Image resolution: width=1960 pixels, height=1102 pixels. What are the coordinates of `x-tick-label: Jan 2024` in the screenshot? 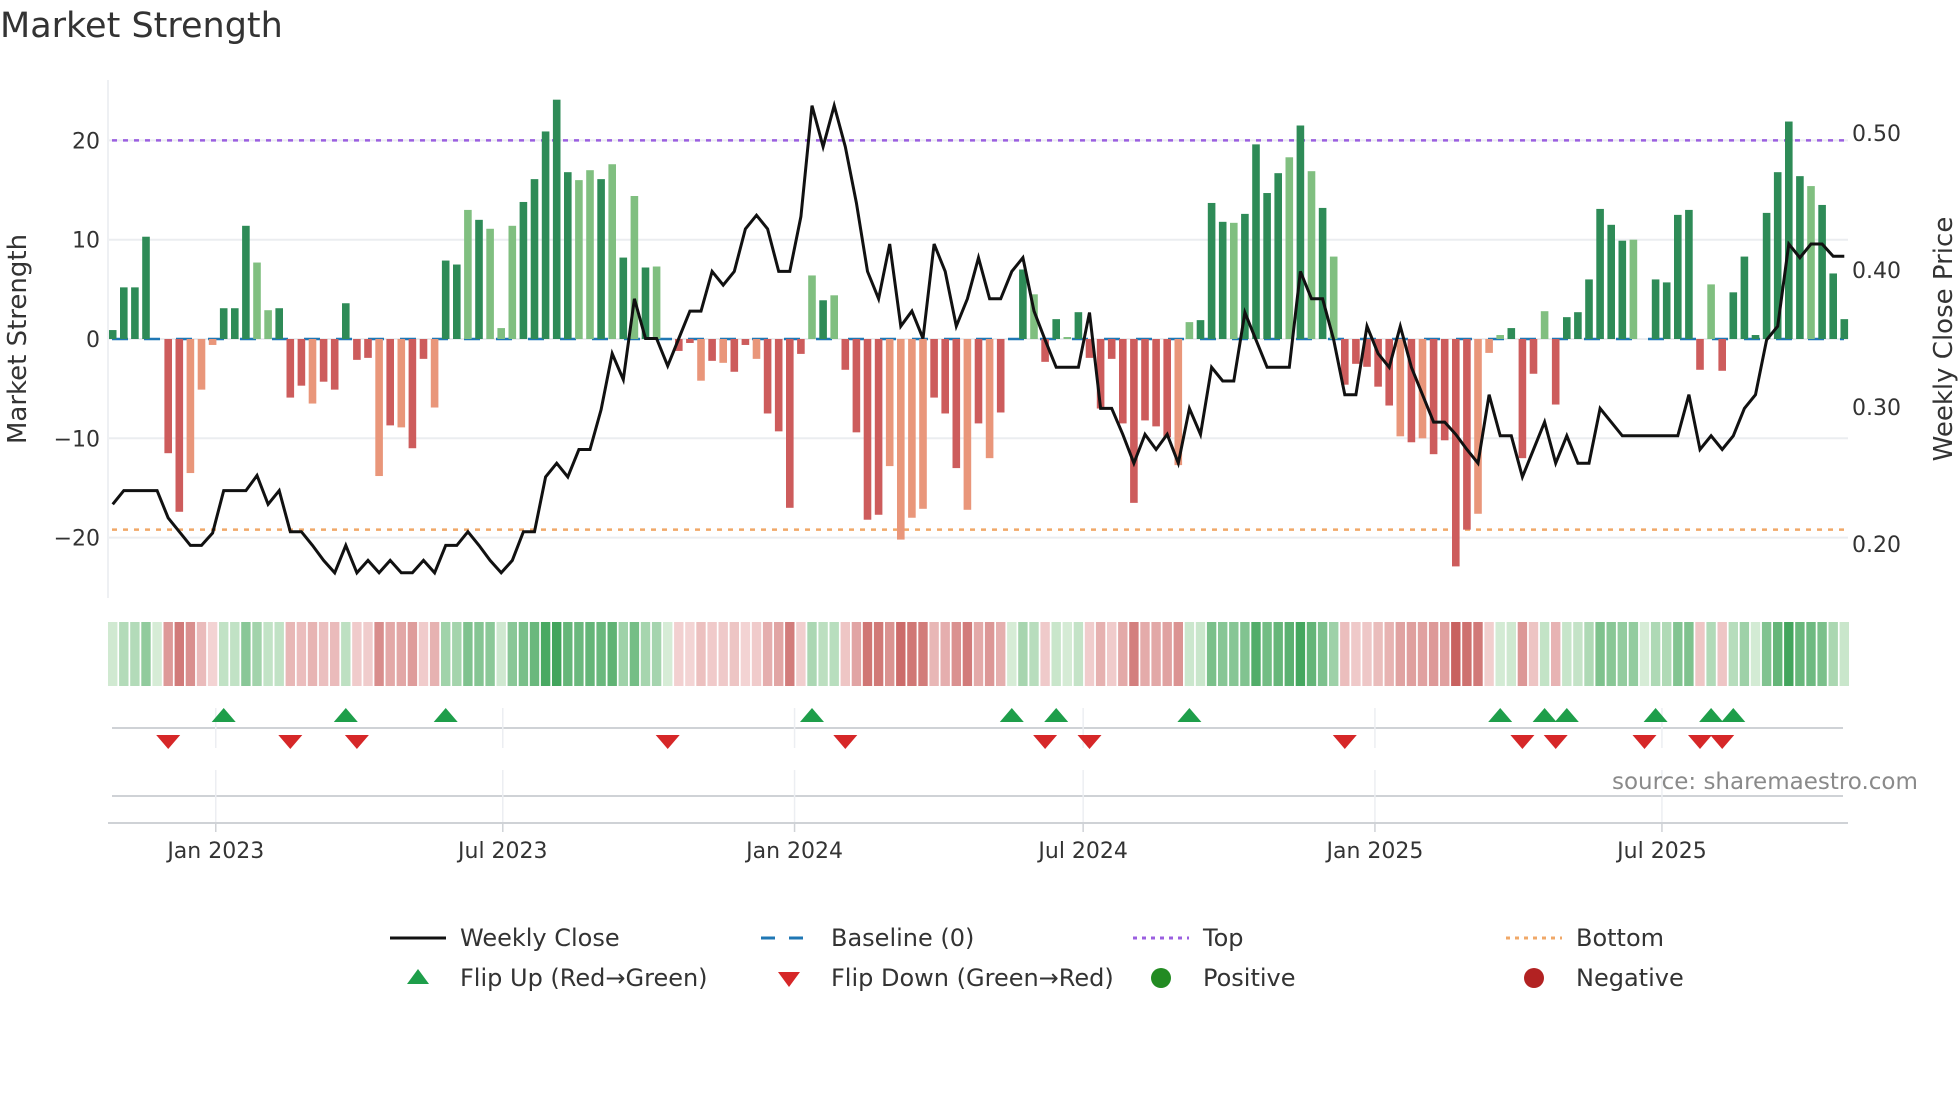 It's located at (793, 851).